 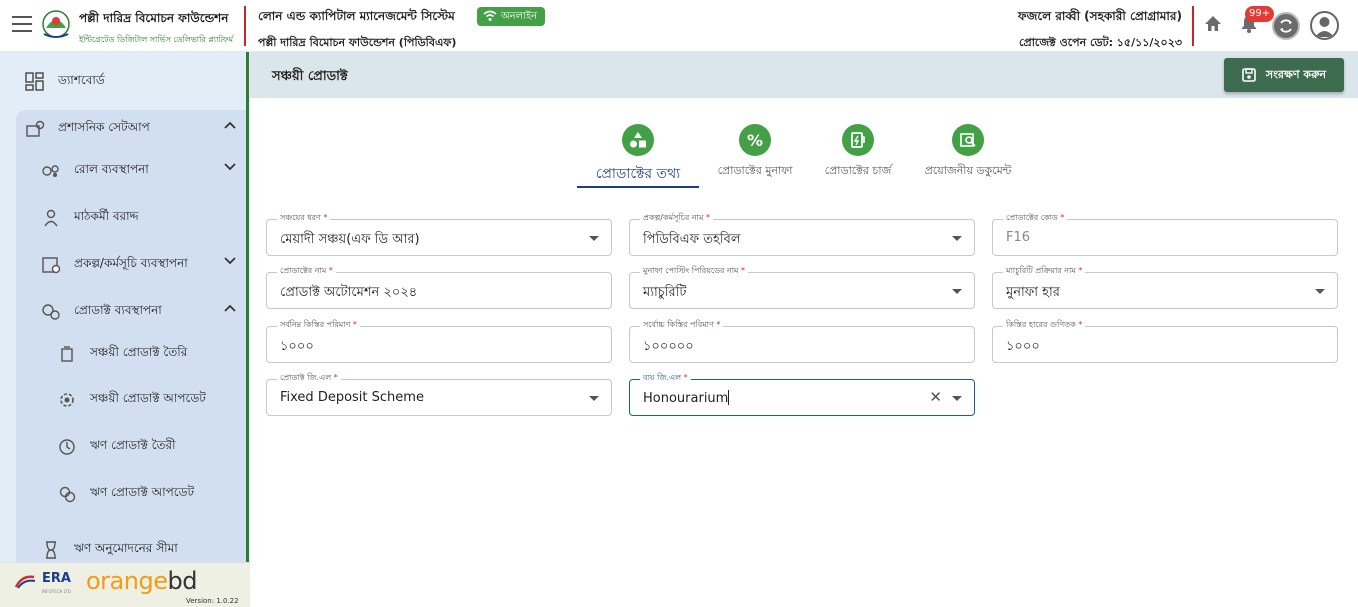 I want to click on role-icon, so click(x=51, y=171).